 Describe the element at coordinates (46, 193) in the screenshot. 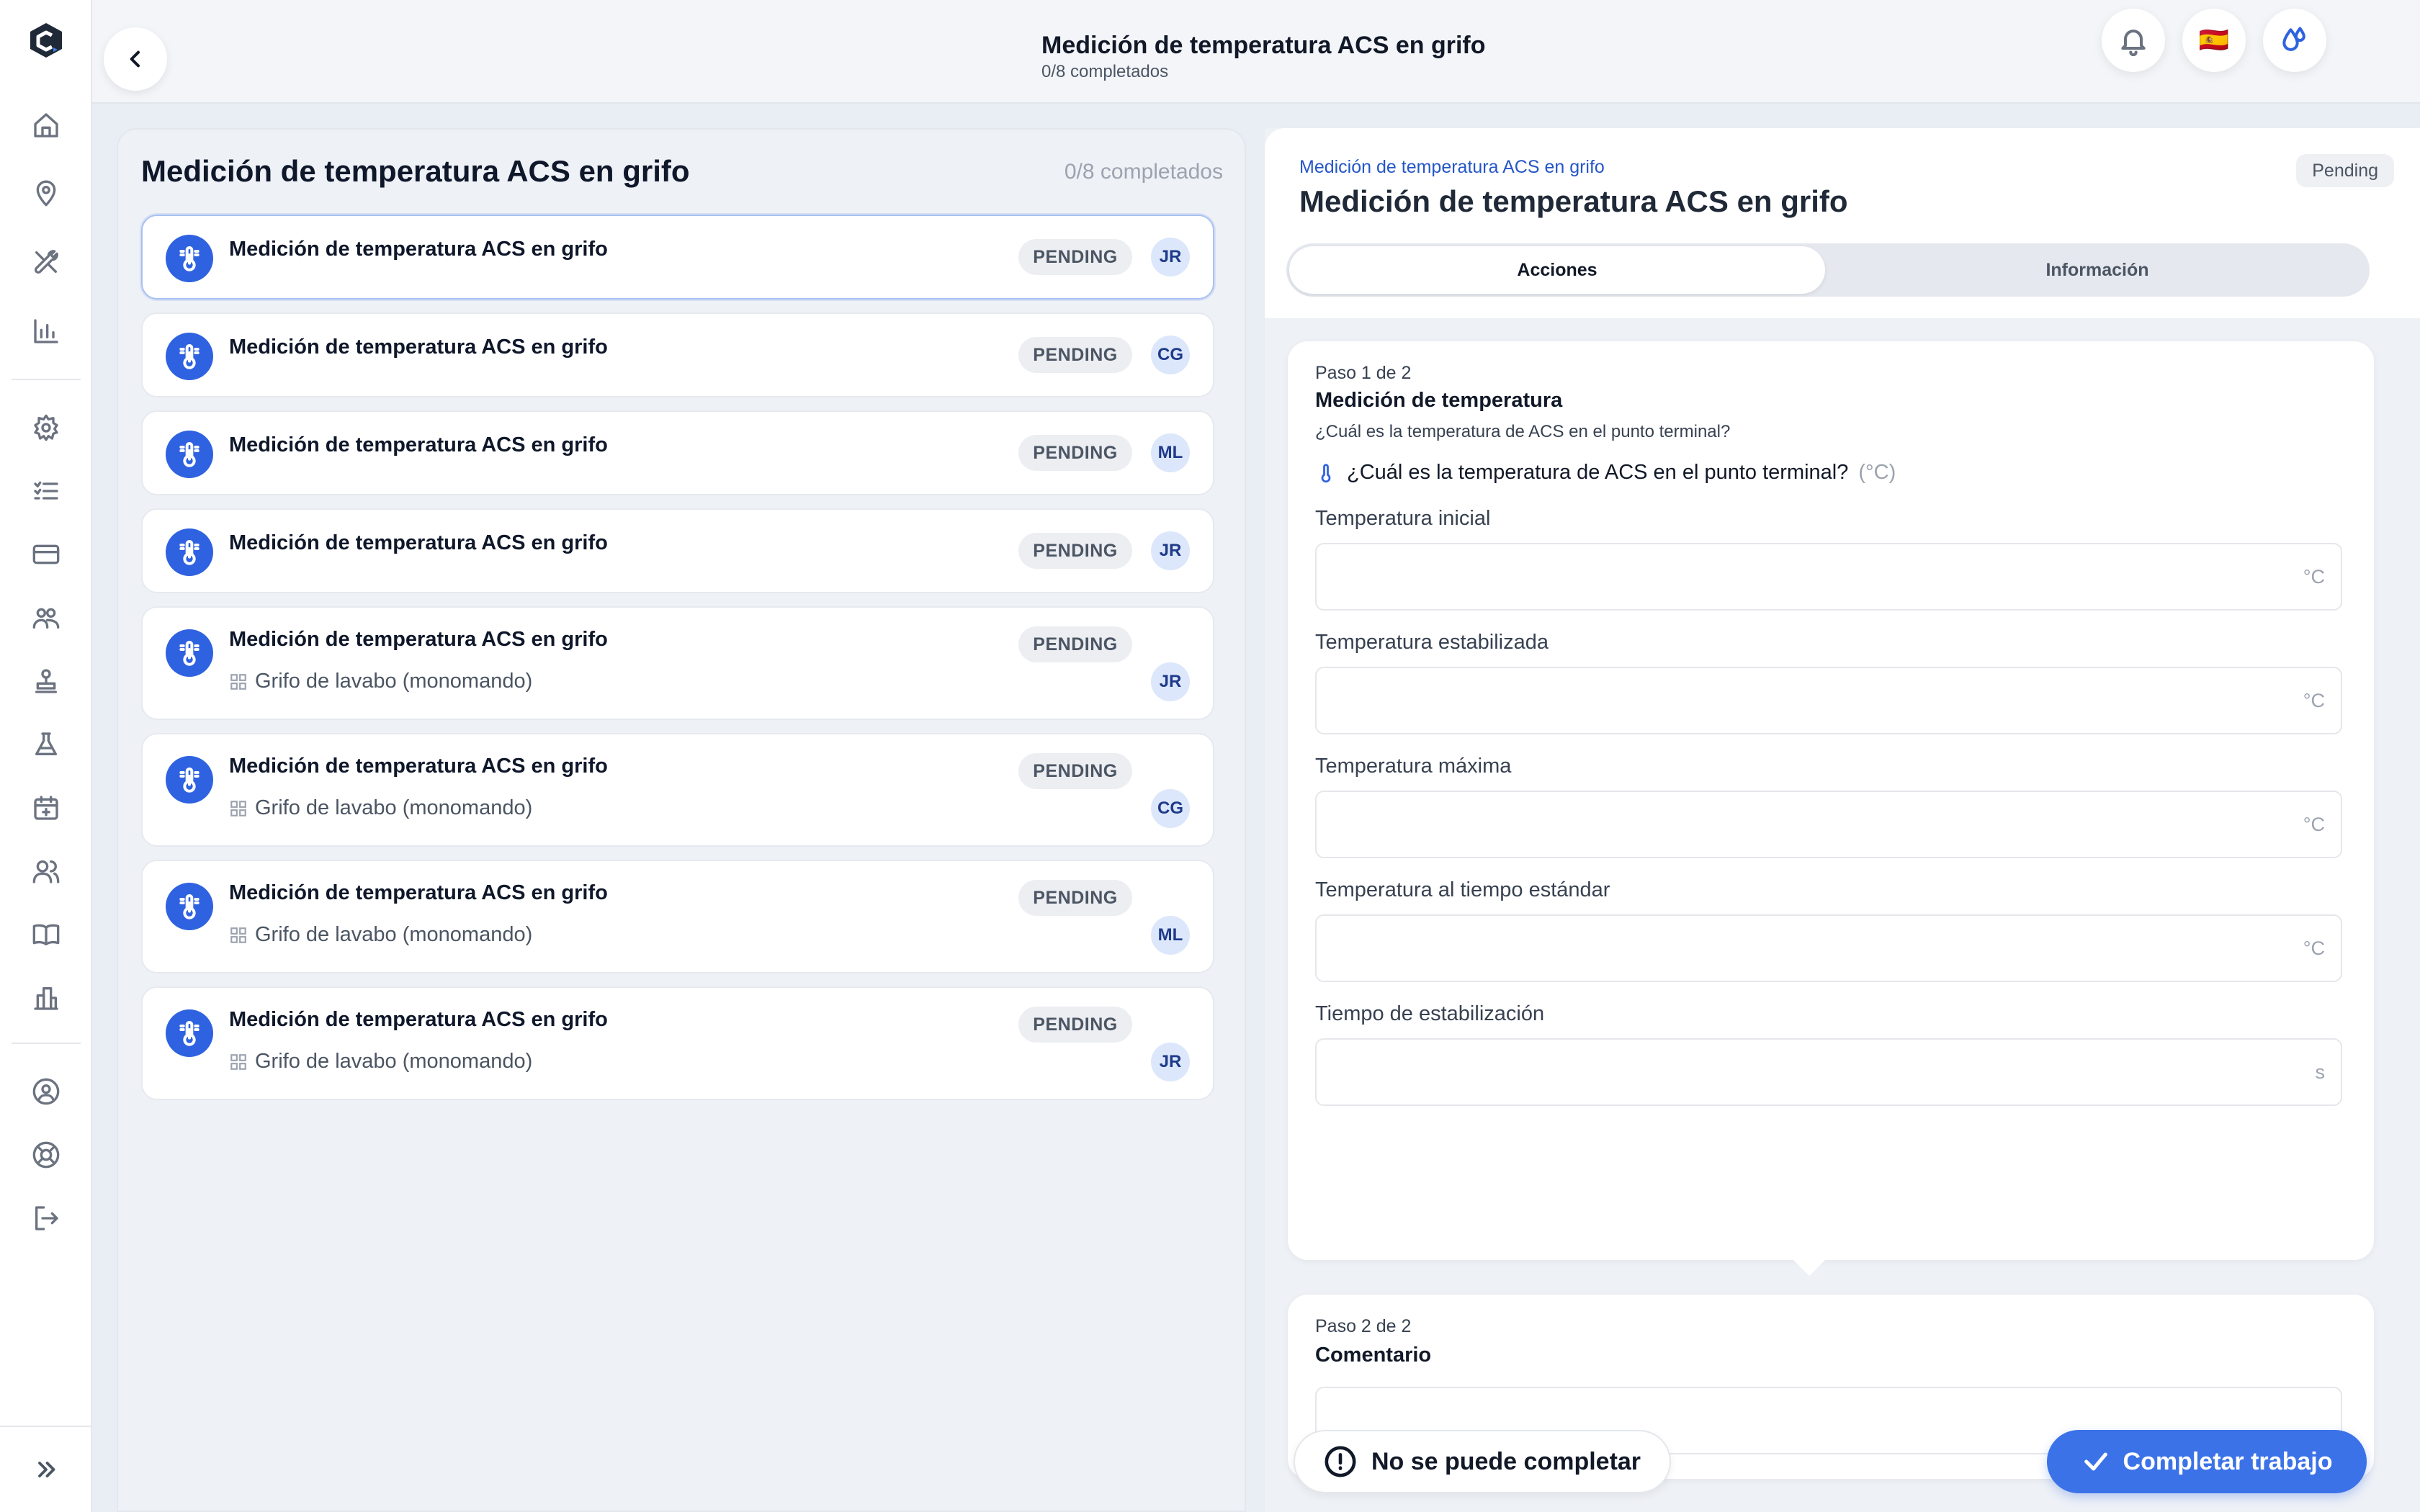

I see `location-pin-icon` at that location.